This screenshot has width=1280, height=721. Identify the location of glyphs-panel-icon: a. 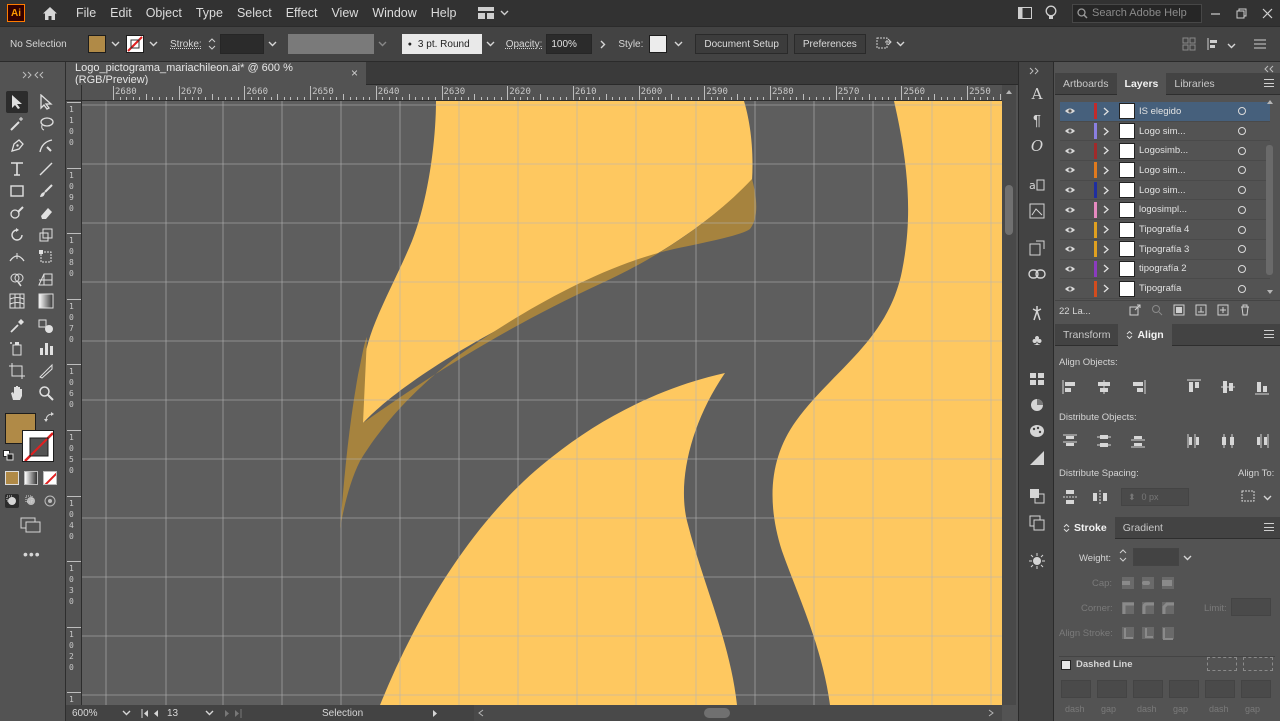
(1037, 185).